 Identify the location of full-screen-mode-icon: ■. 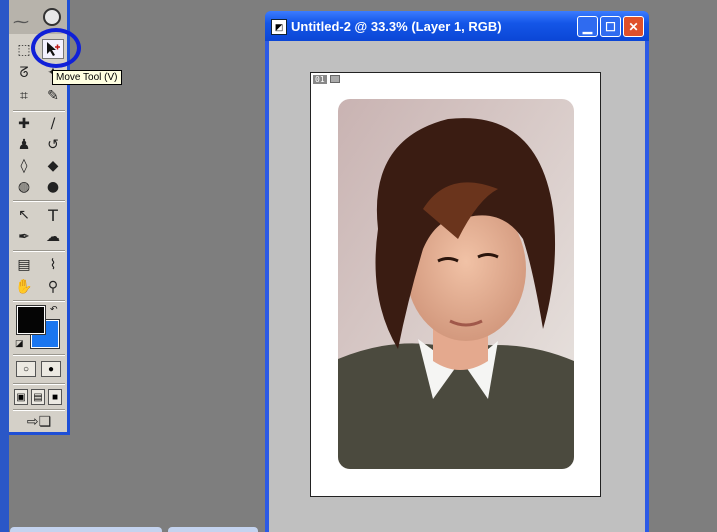
(55, 397).